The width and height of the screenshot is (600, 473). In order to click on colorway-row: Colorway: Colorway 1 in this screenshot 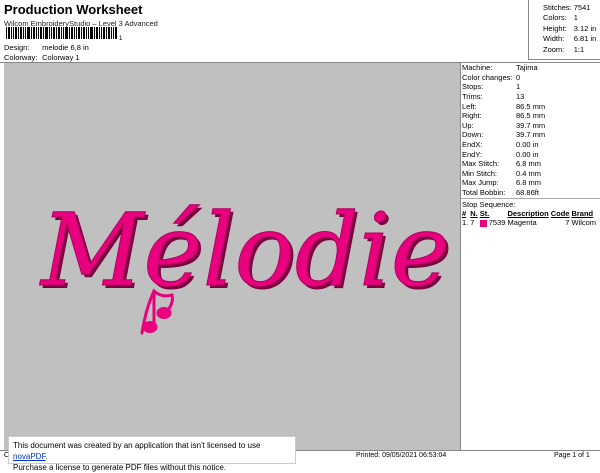, I will do `click(42, 57)`.